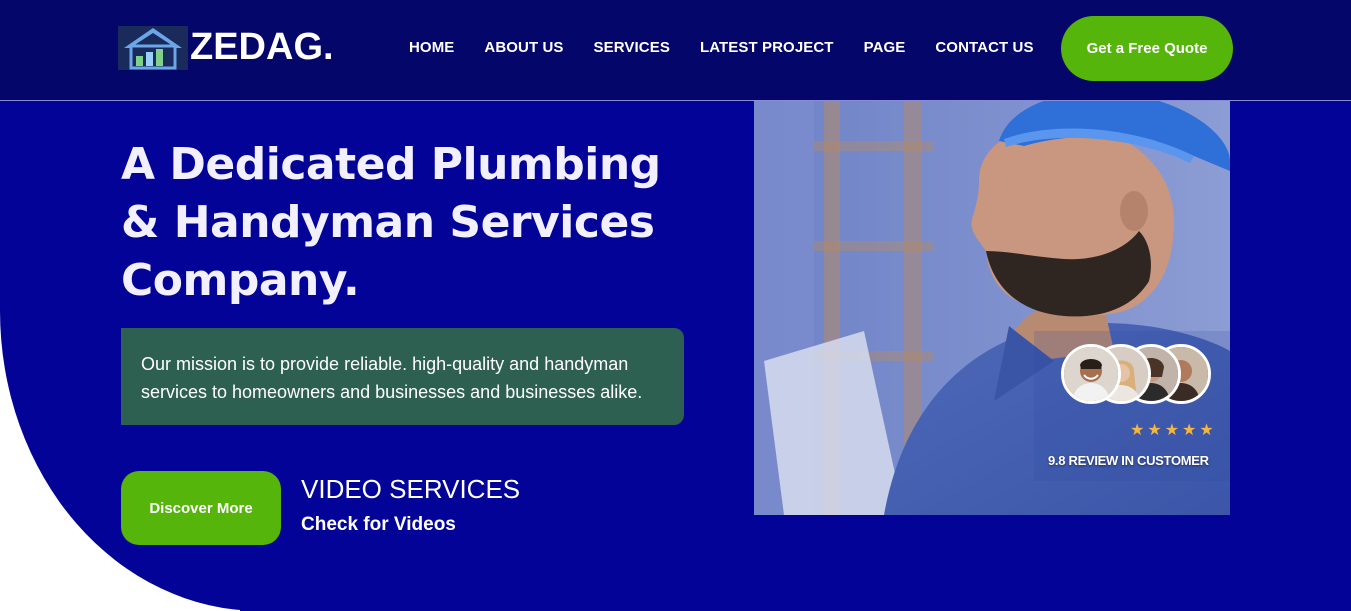  Describe the element at coordinates (153, 47) in the screenshot. I see `house-chart-icon` at that location.